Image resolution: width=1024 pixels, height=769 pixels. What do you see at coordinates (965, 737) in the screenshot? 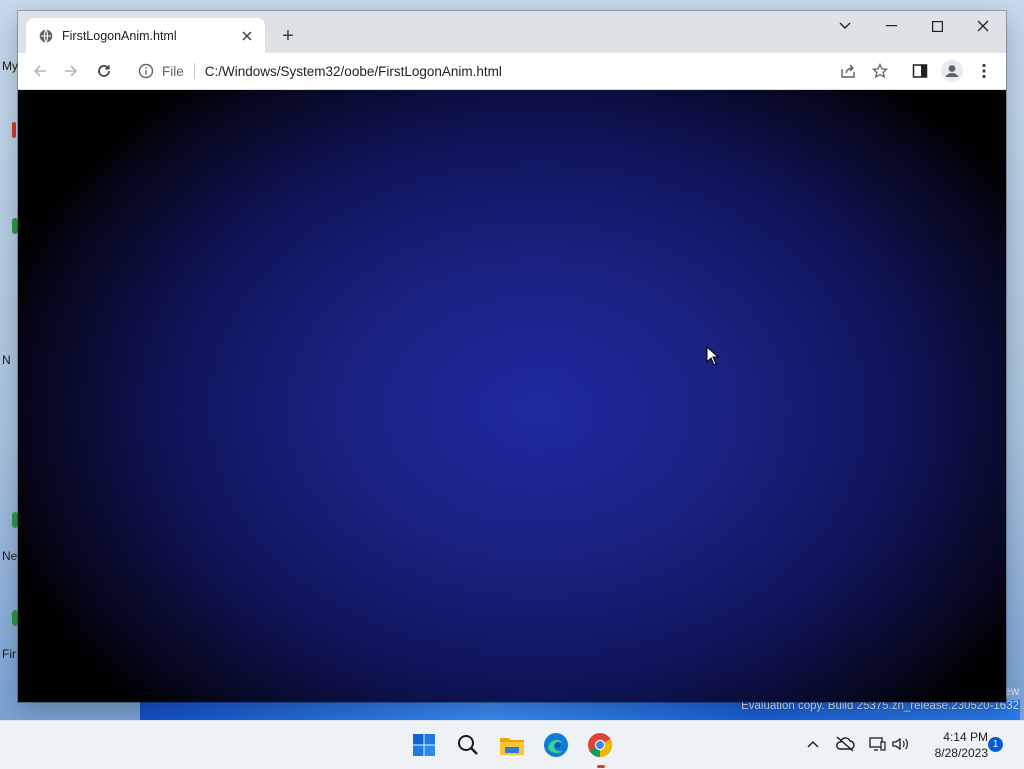
I see `clock-time: 4:14 PM` at bounding box center [965, 737].